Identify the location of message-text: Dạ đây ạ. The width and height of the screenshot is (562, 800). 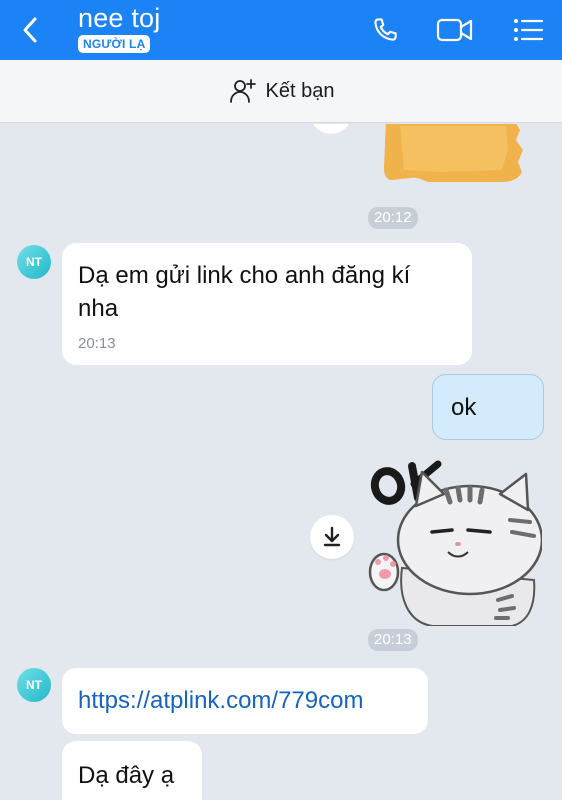
(126, 775).